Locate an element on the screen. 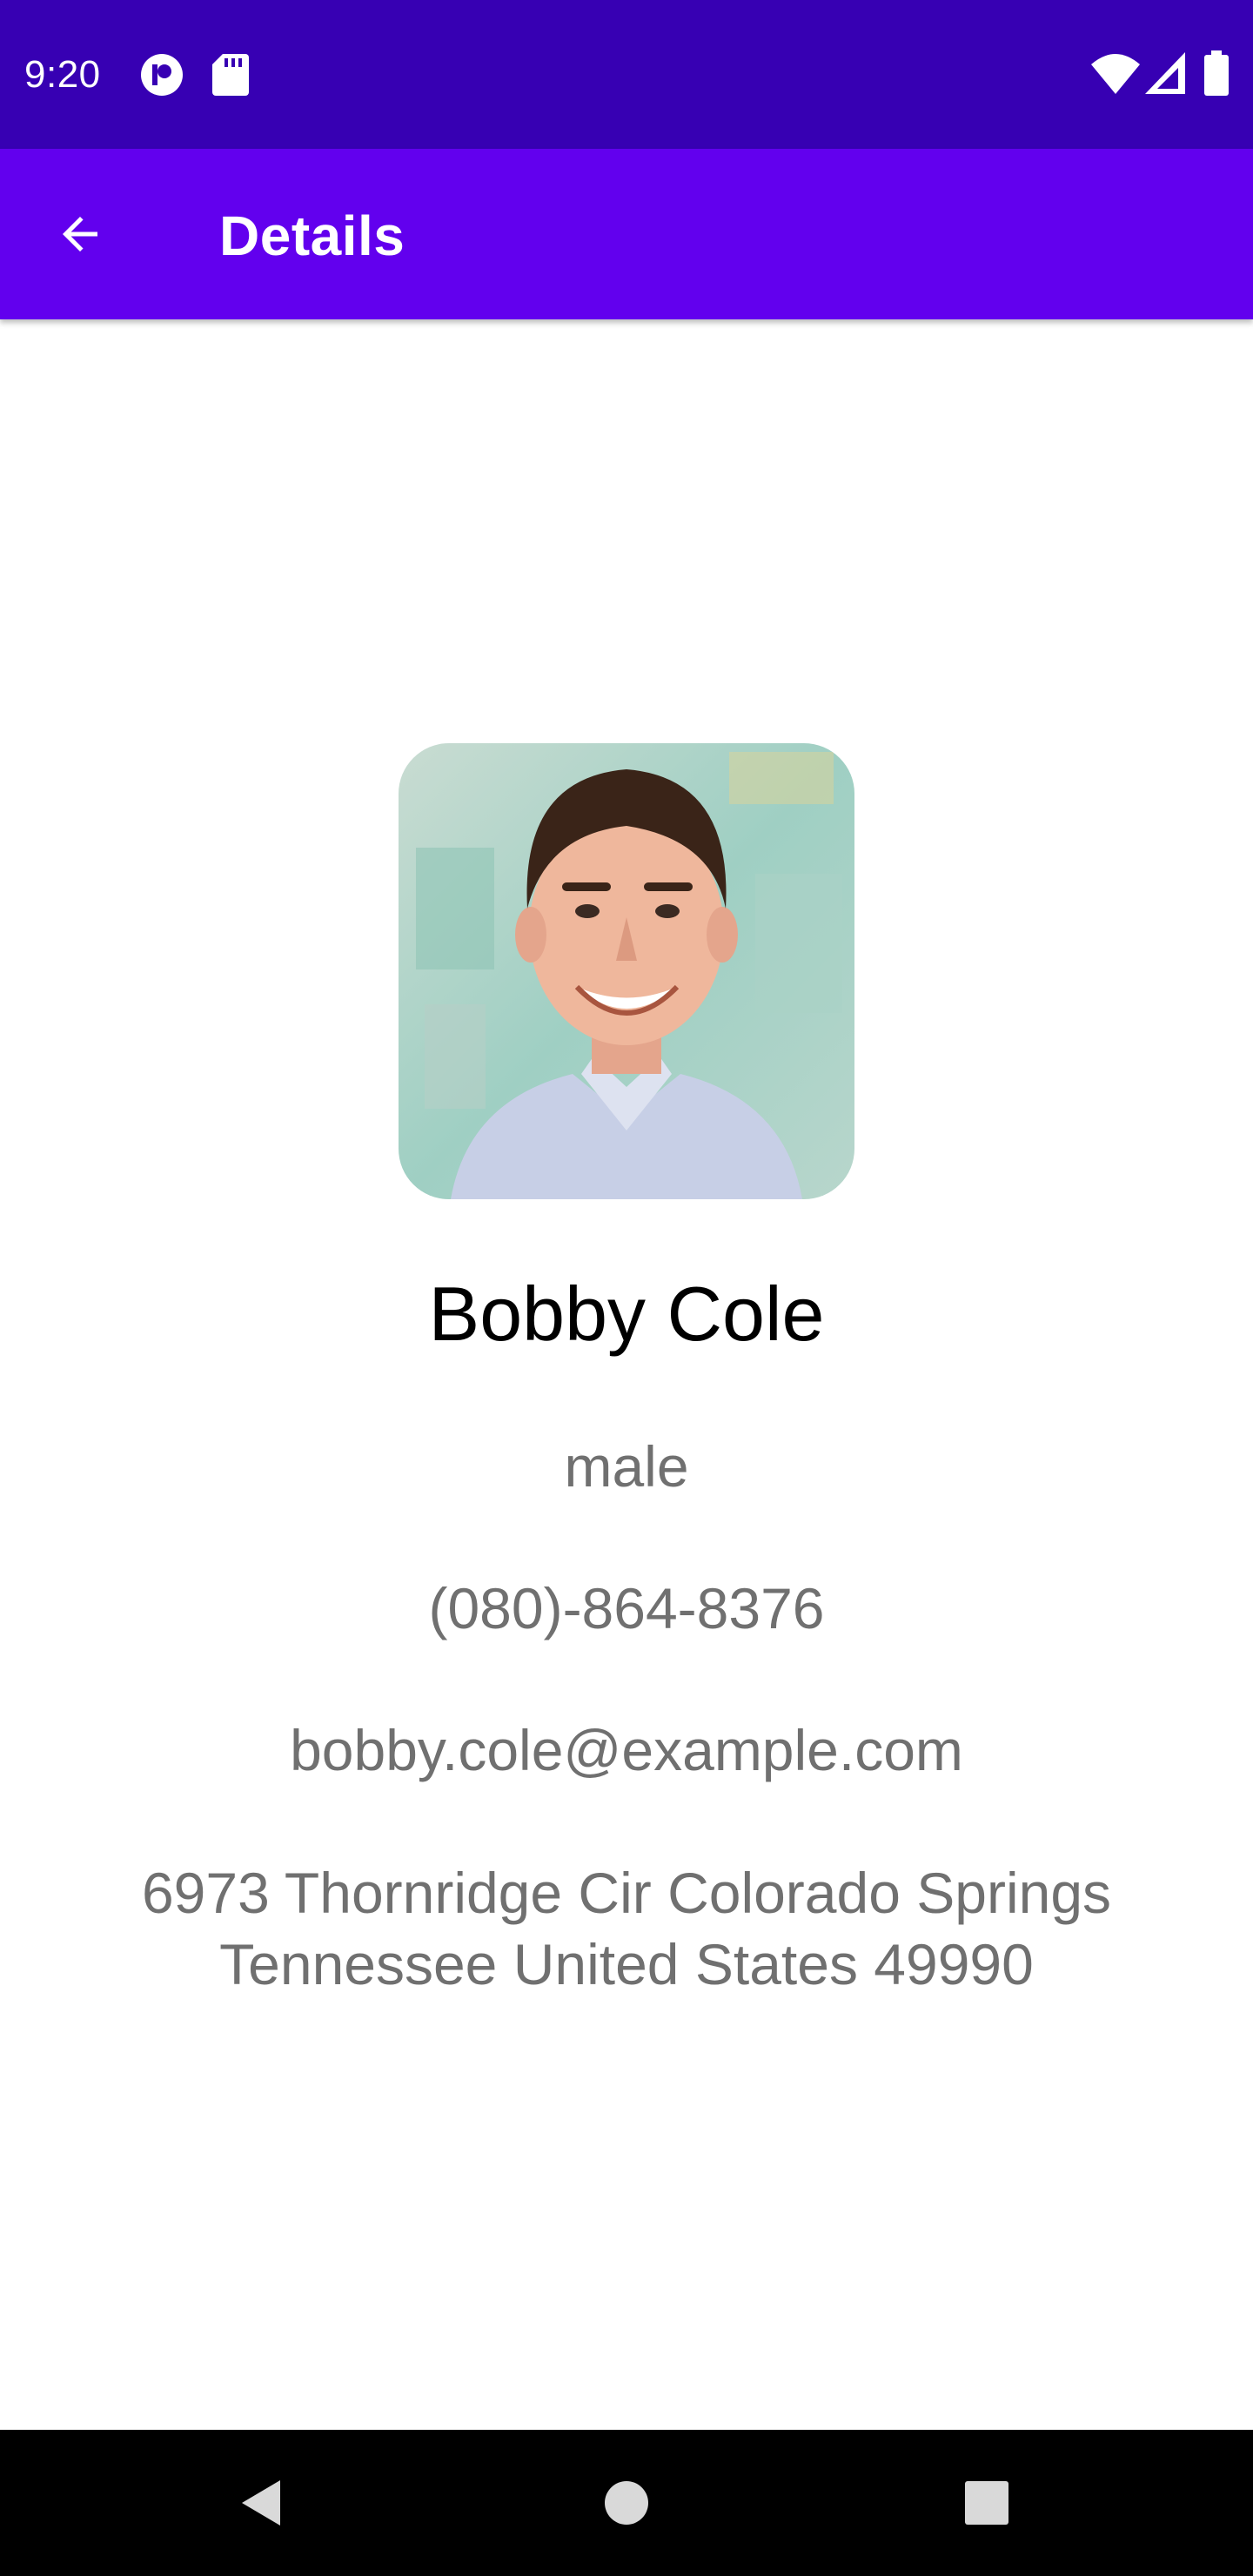 The height and width of the screenshot is (2576, 1253). contact-email: bobby.cole@example.com is located at coordinates (626, 1750).